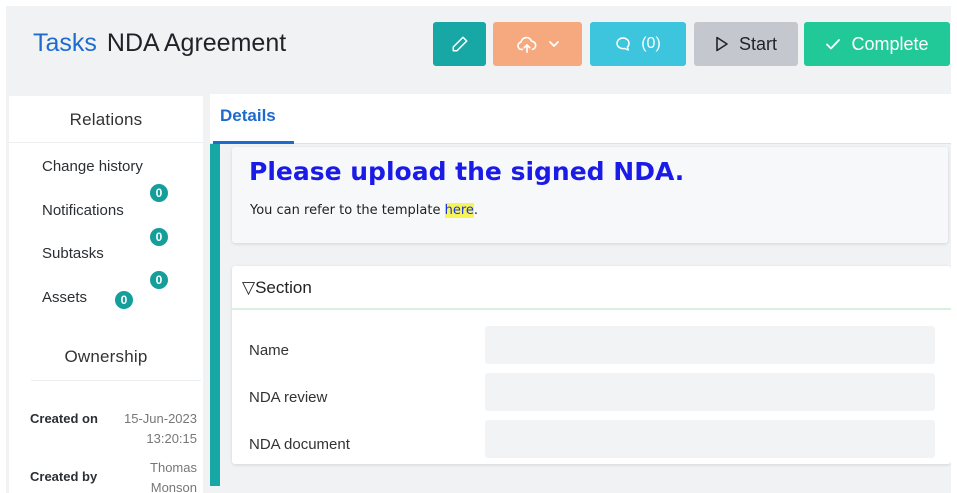 This screenshot has width=957, height=493. What do you see at coordinates (459, 210) in the screenshot?
I see `template-link: here` at bounding box center [459, 210].